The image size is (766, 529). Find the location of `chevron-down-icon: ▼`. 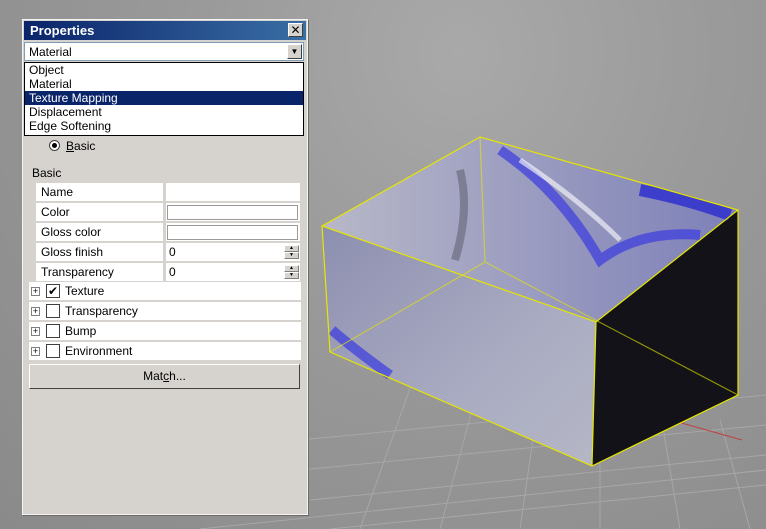

chevron-down-icon: ▼ is located at coordinates (294, 51).